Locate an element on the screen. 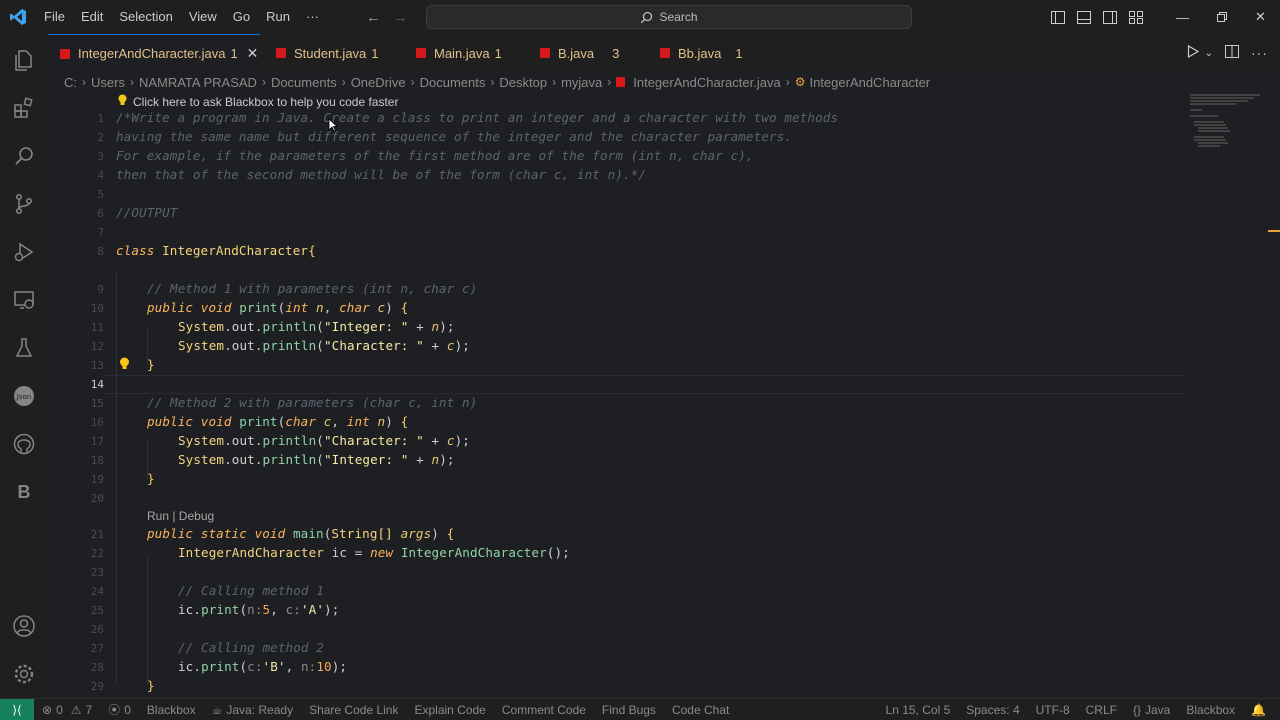 This screenshot has width=1280, height=720. breadcrumb-file: IntegerAndCharacter.java is located at coordinates (706, 82).